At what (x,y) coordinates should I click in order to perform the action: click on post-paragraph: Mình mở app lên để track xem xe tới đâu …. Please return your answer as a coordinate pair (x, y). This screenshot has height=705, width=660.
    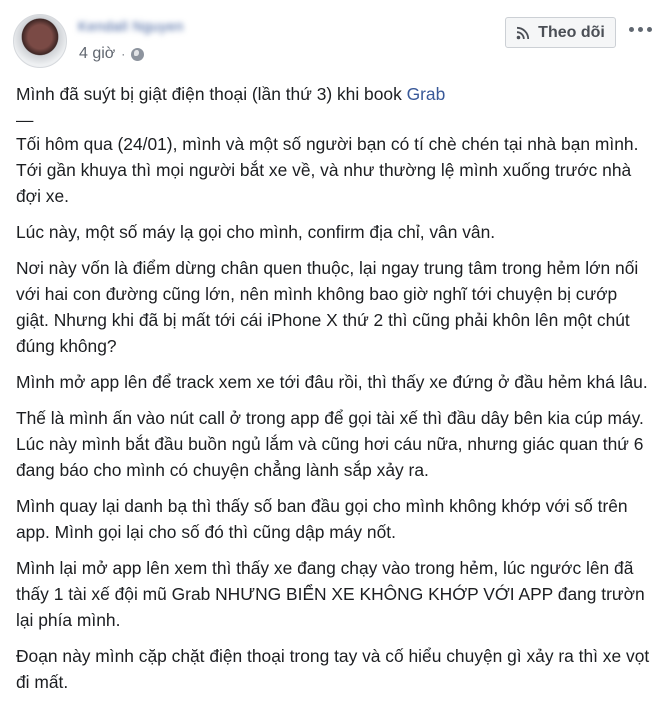
    Looking at the image, I should click on (332, 382).